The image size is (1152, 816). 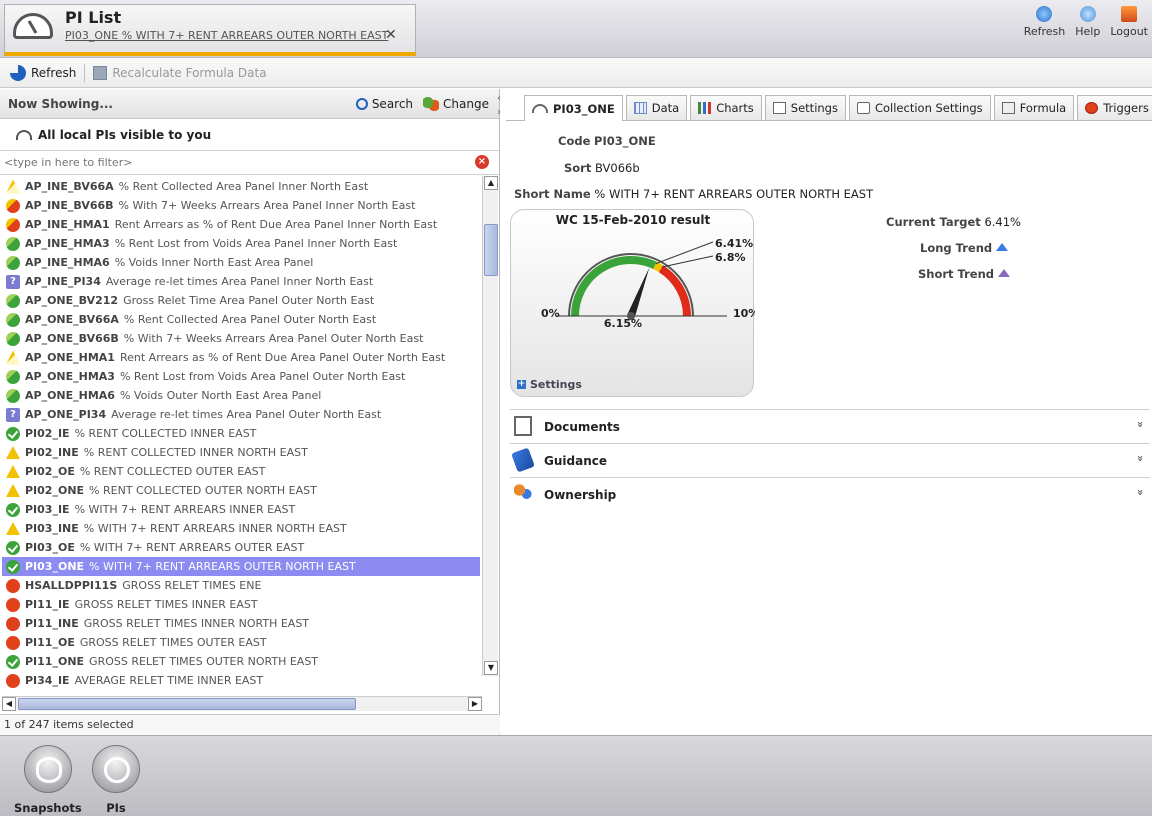 What do you see at coordinates (549, 384) in the screenshot?
I see `gauge-settings-toggle: + Settings` at bounding box center [549, 384].